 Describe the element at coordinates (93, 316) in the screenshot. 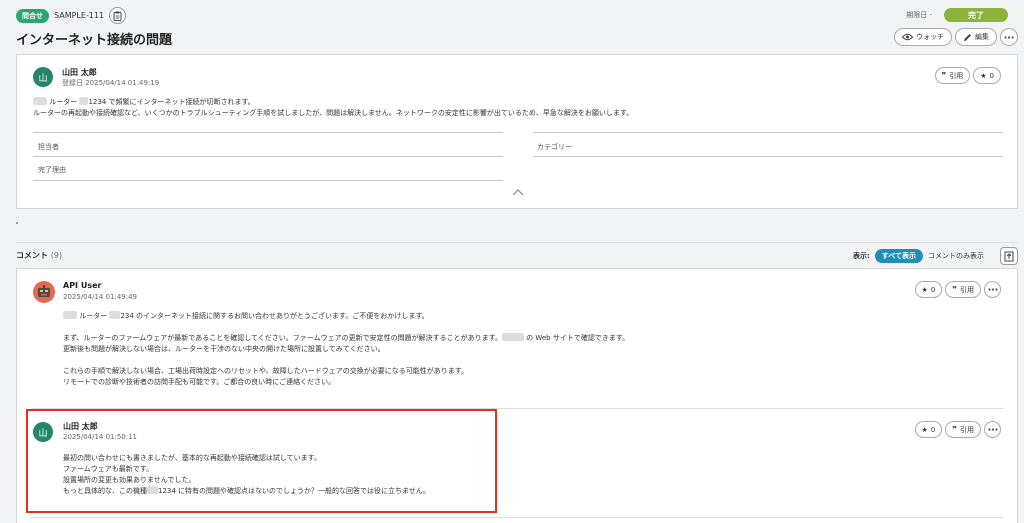

I see `comment-text: ルーター` at that location.